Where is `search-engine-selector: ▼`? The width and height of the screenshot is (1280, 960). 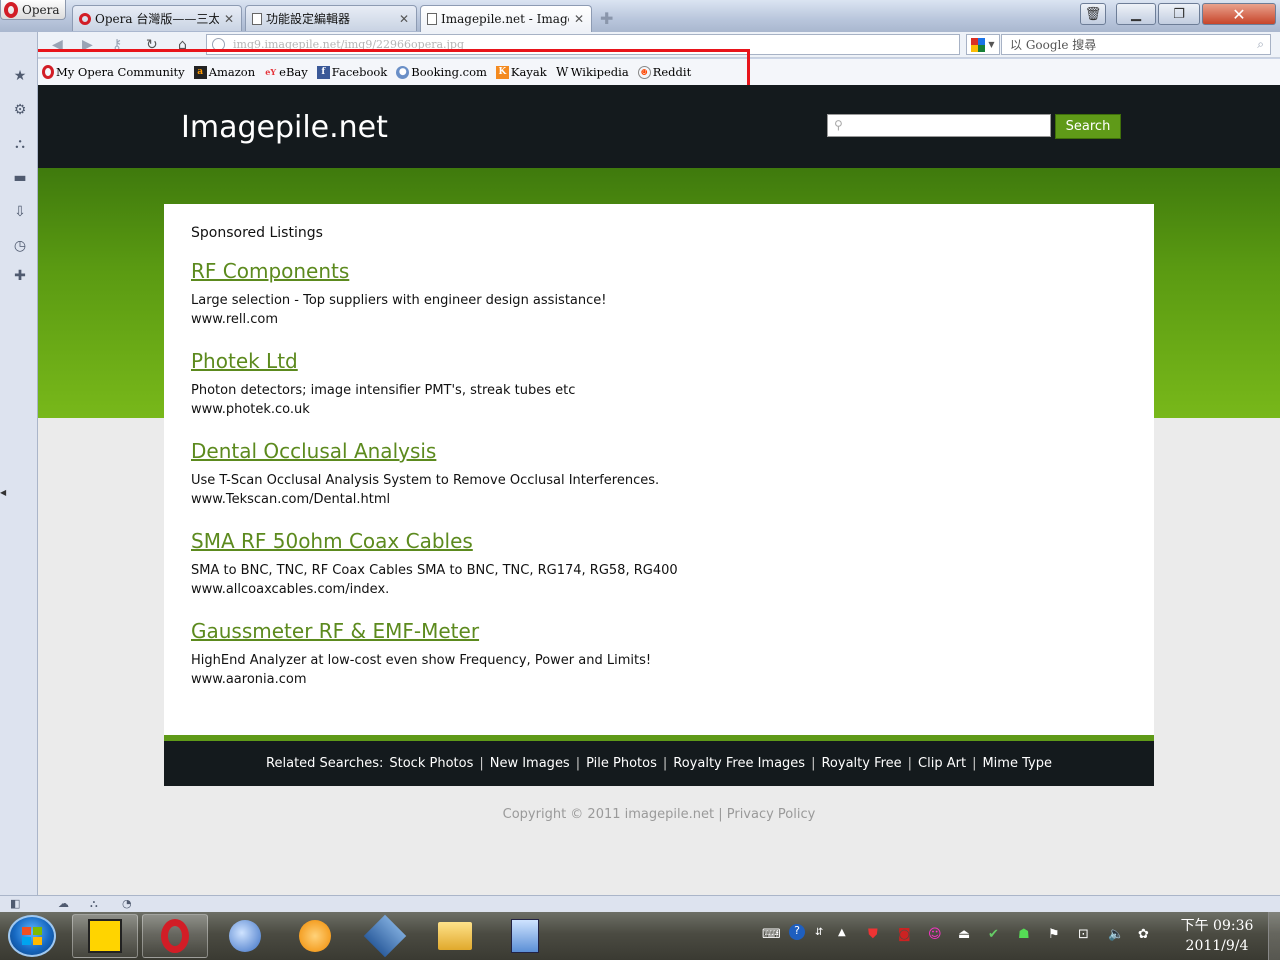 search-engine-selector: ▼ is located at coordinates (983, 44).